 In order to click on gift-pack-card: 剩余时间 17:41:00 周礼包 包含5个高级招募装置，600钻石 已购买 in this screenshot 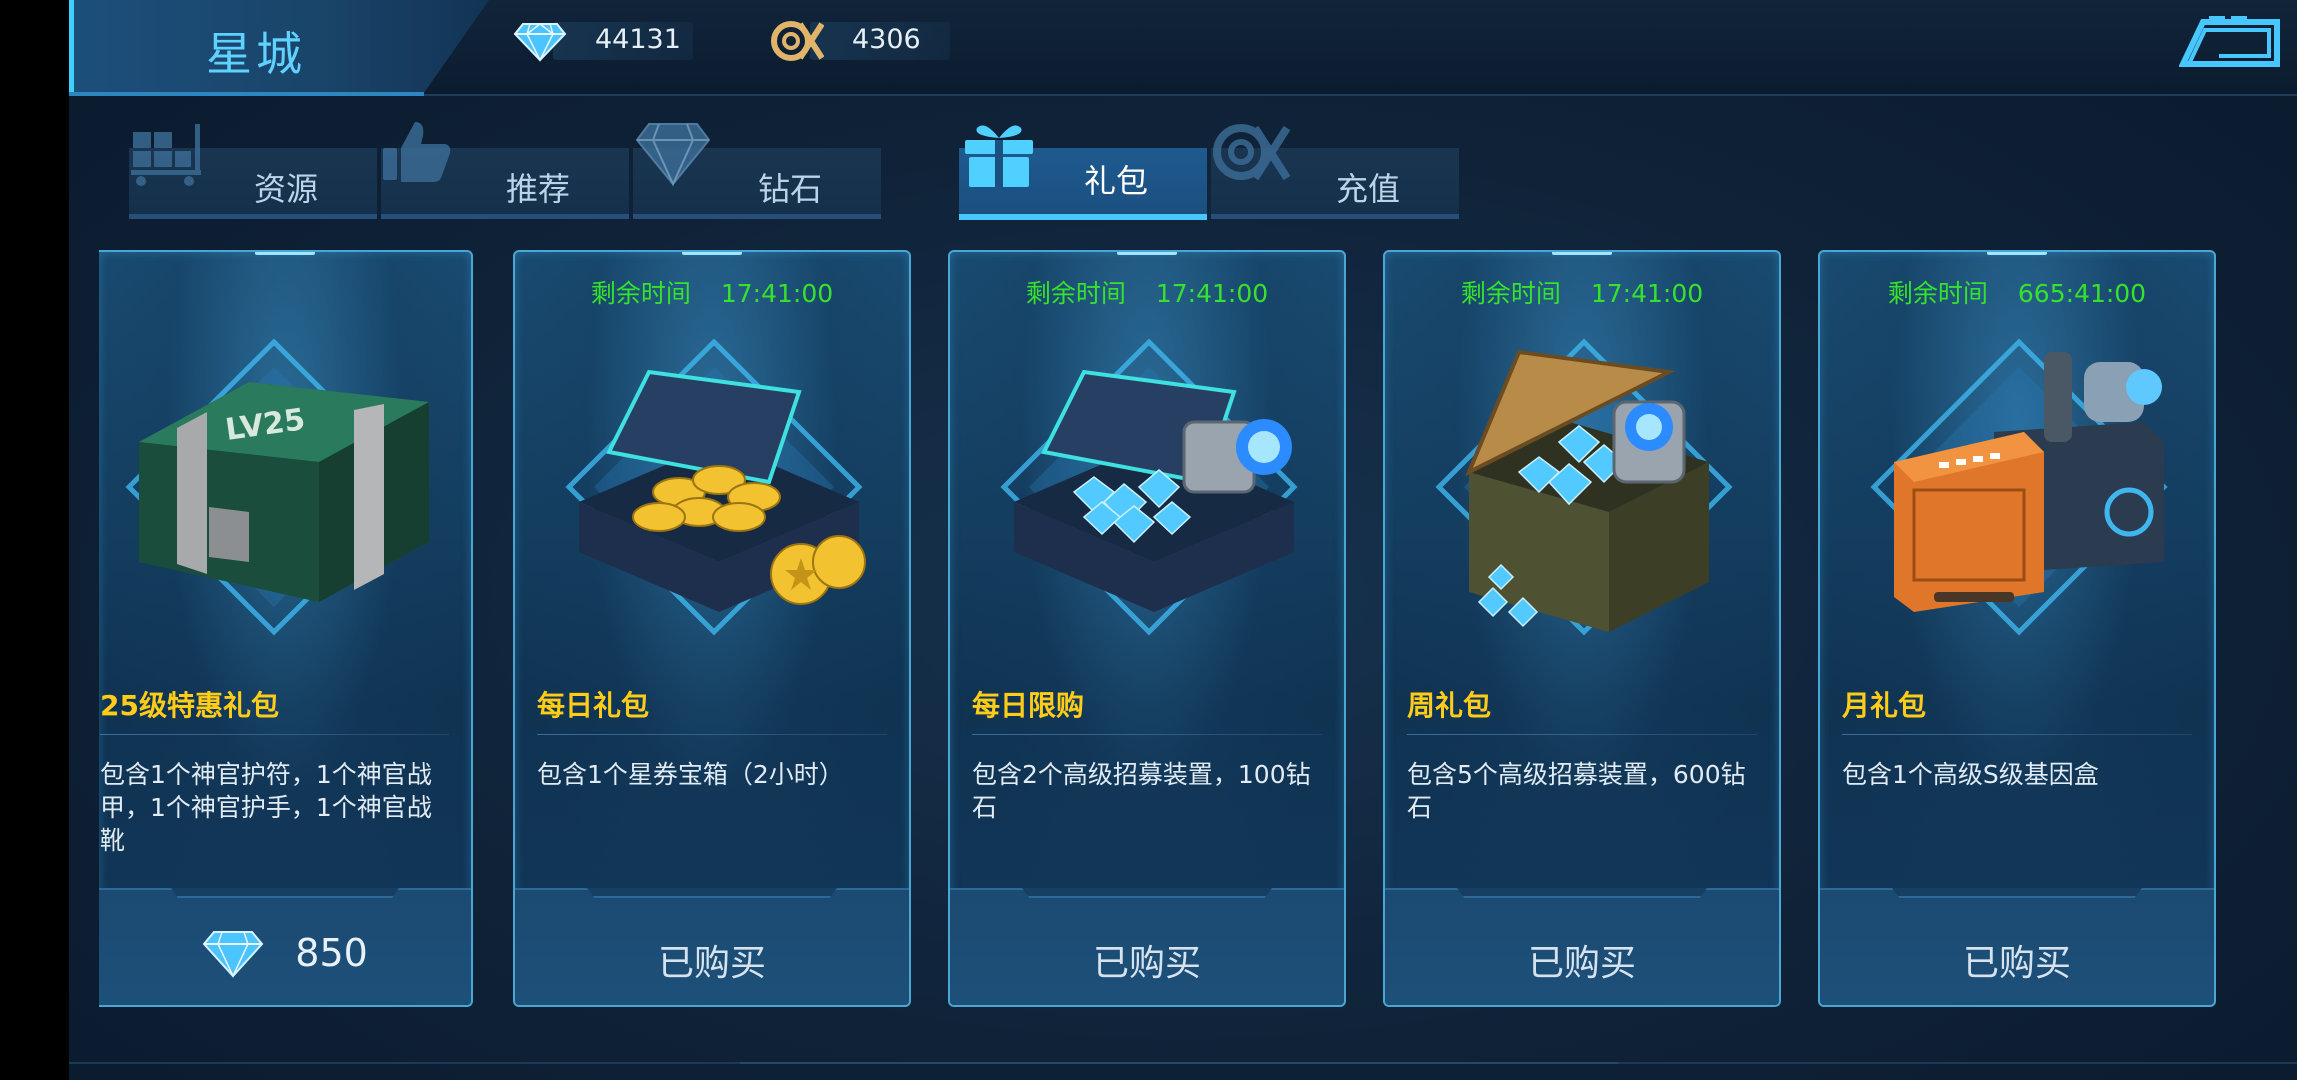, I will do `click(1582, 628)`.